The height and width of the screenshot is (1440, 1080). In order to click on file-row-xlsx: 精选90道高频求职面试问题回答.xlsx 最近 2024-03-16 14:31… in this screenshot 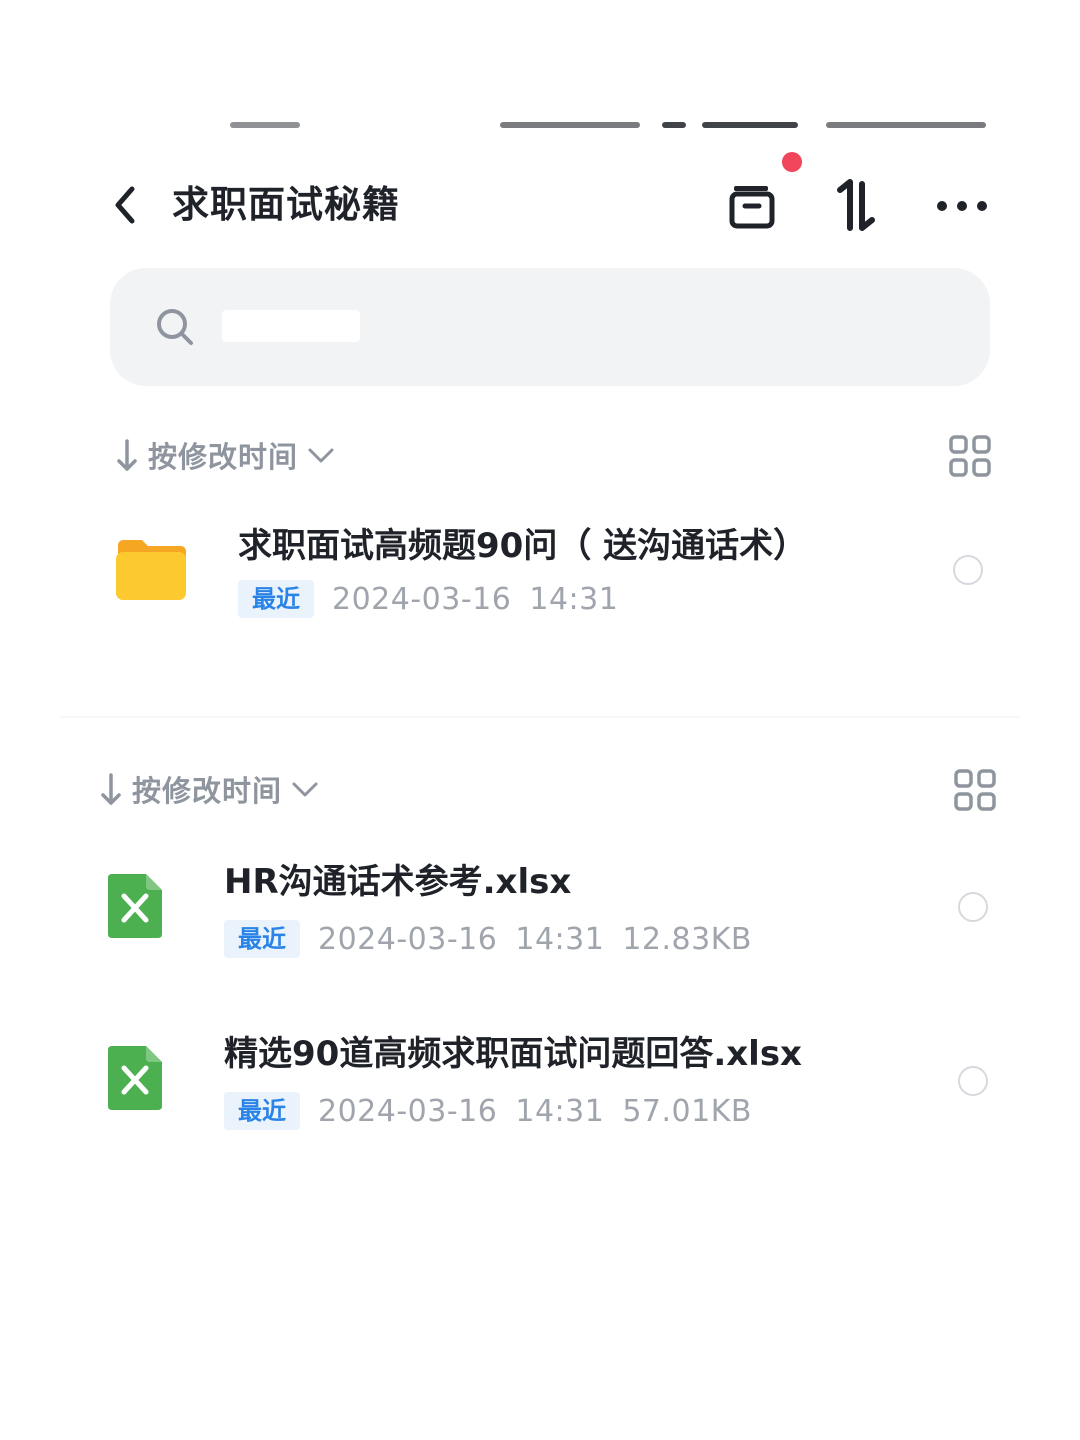, I will do `click(540, 1082)`.